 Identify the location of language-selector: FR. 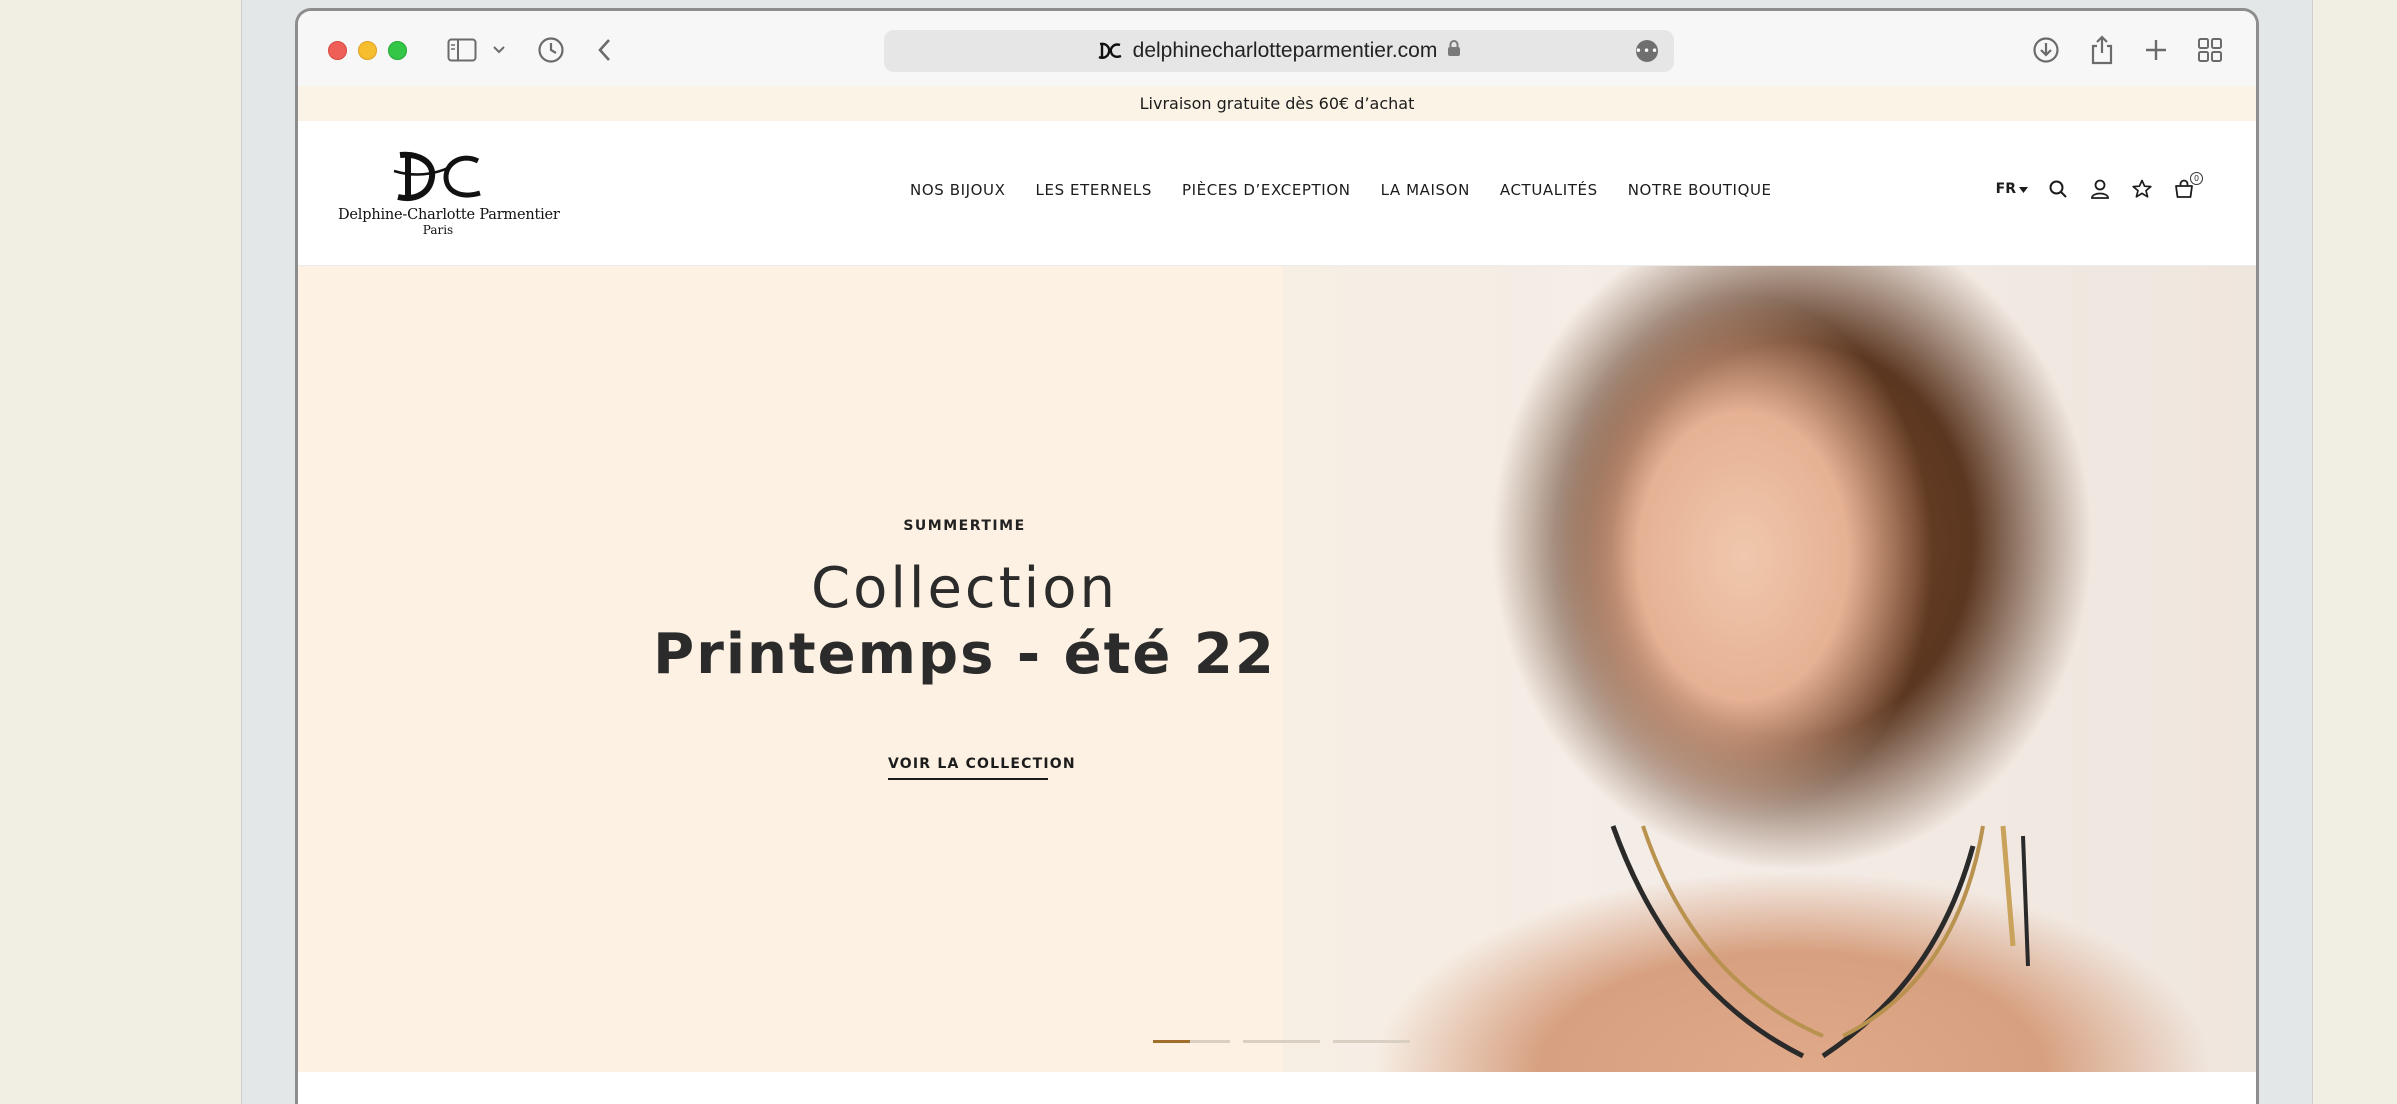
(2012, 189).